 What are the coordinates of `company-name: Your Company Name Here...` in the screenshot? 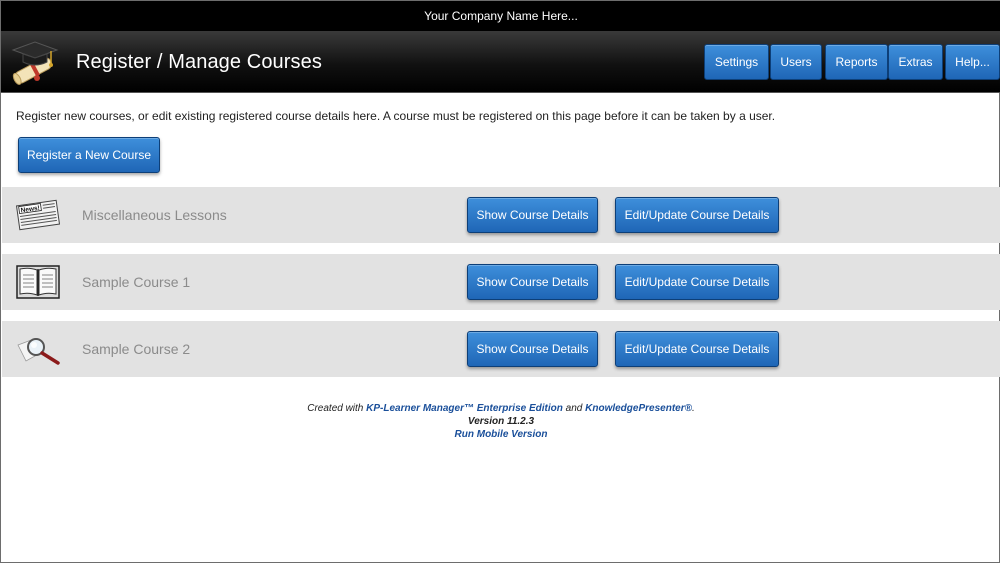 It's located at (501, 16).